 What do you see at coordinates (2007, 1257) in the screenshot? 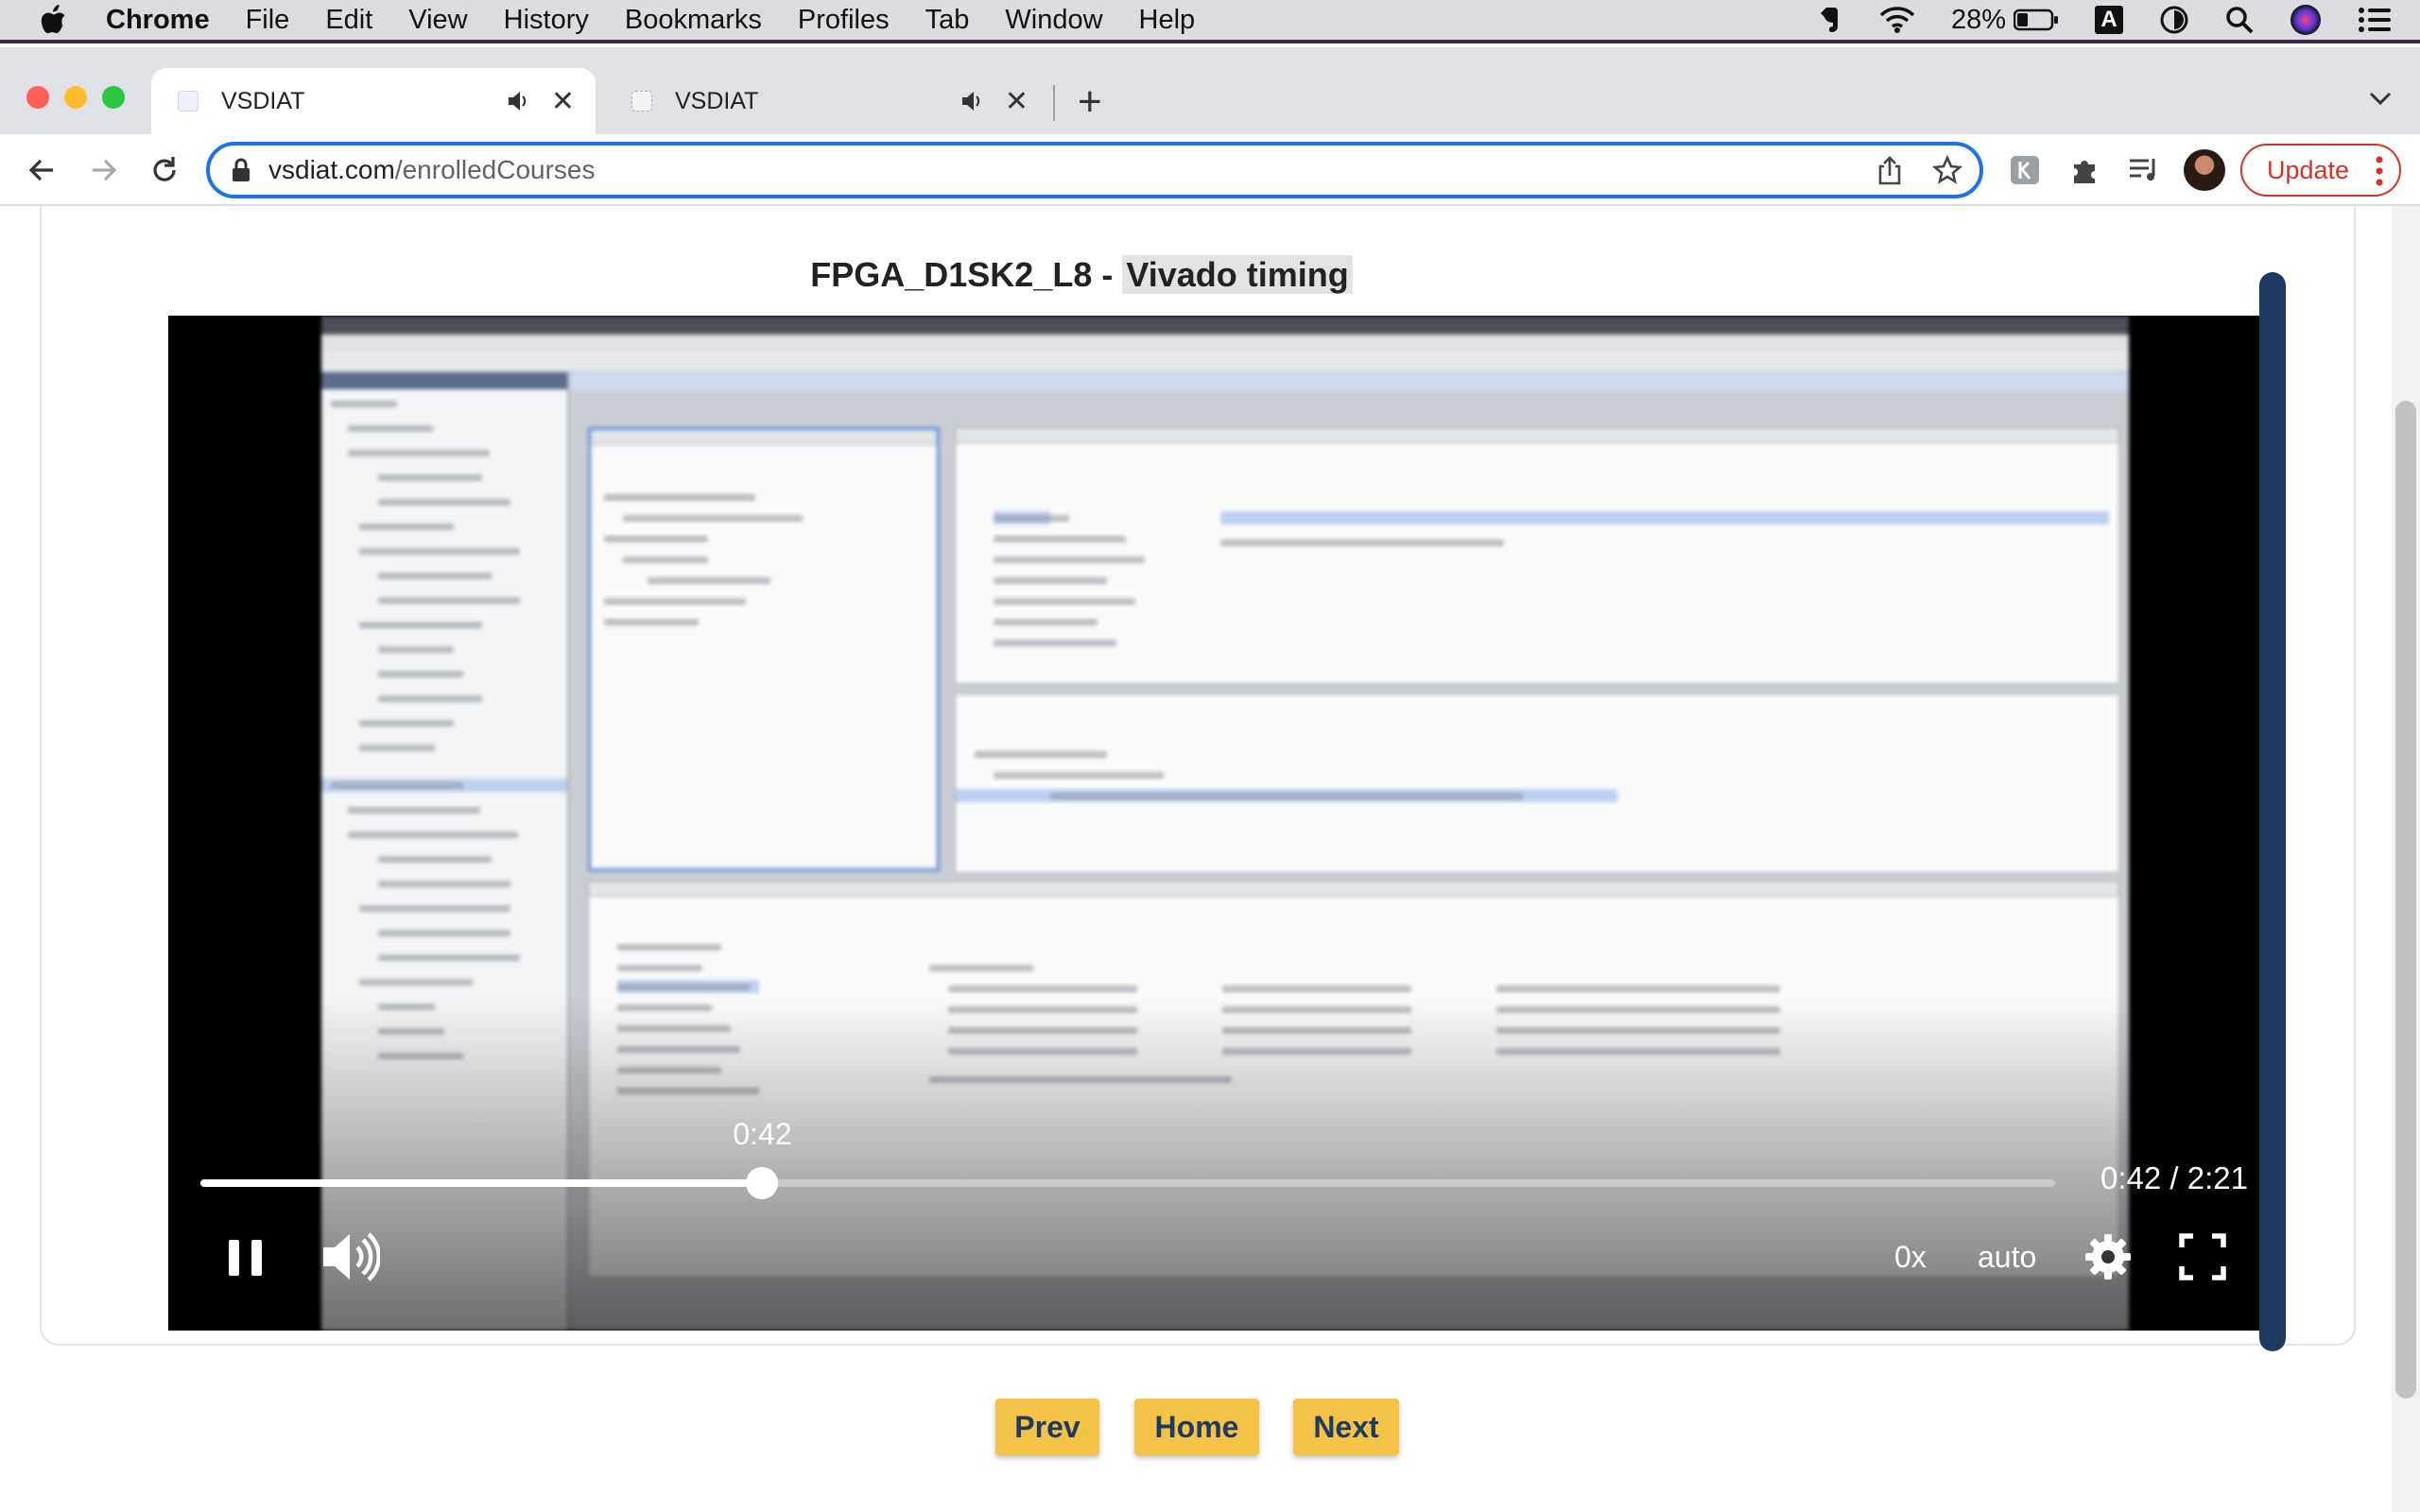
I see `quality-button: auto` at bounding box center [2007, 1257].